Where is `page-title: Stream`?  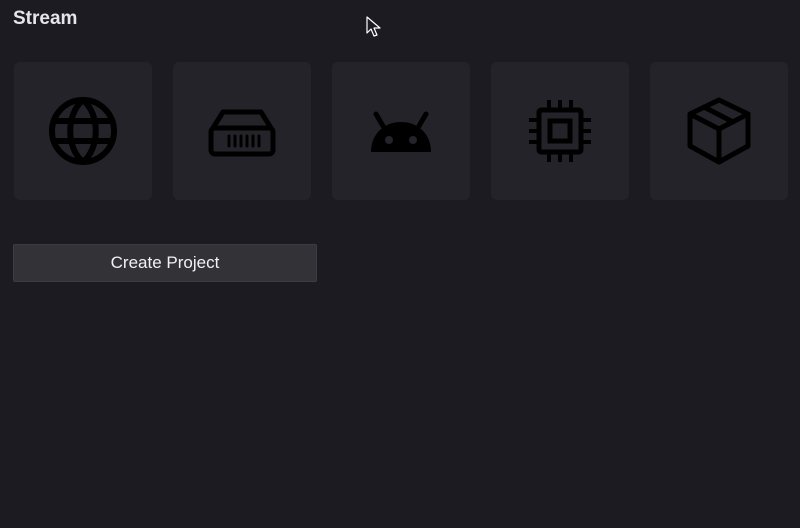
page-title: Stream is located at coordinates (45, 18).